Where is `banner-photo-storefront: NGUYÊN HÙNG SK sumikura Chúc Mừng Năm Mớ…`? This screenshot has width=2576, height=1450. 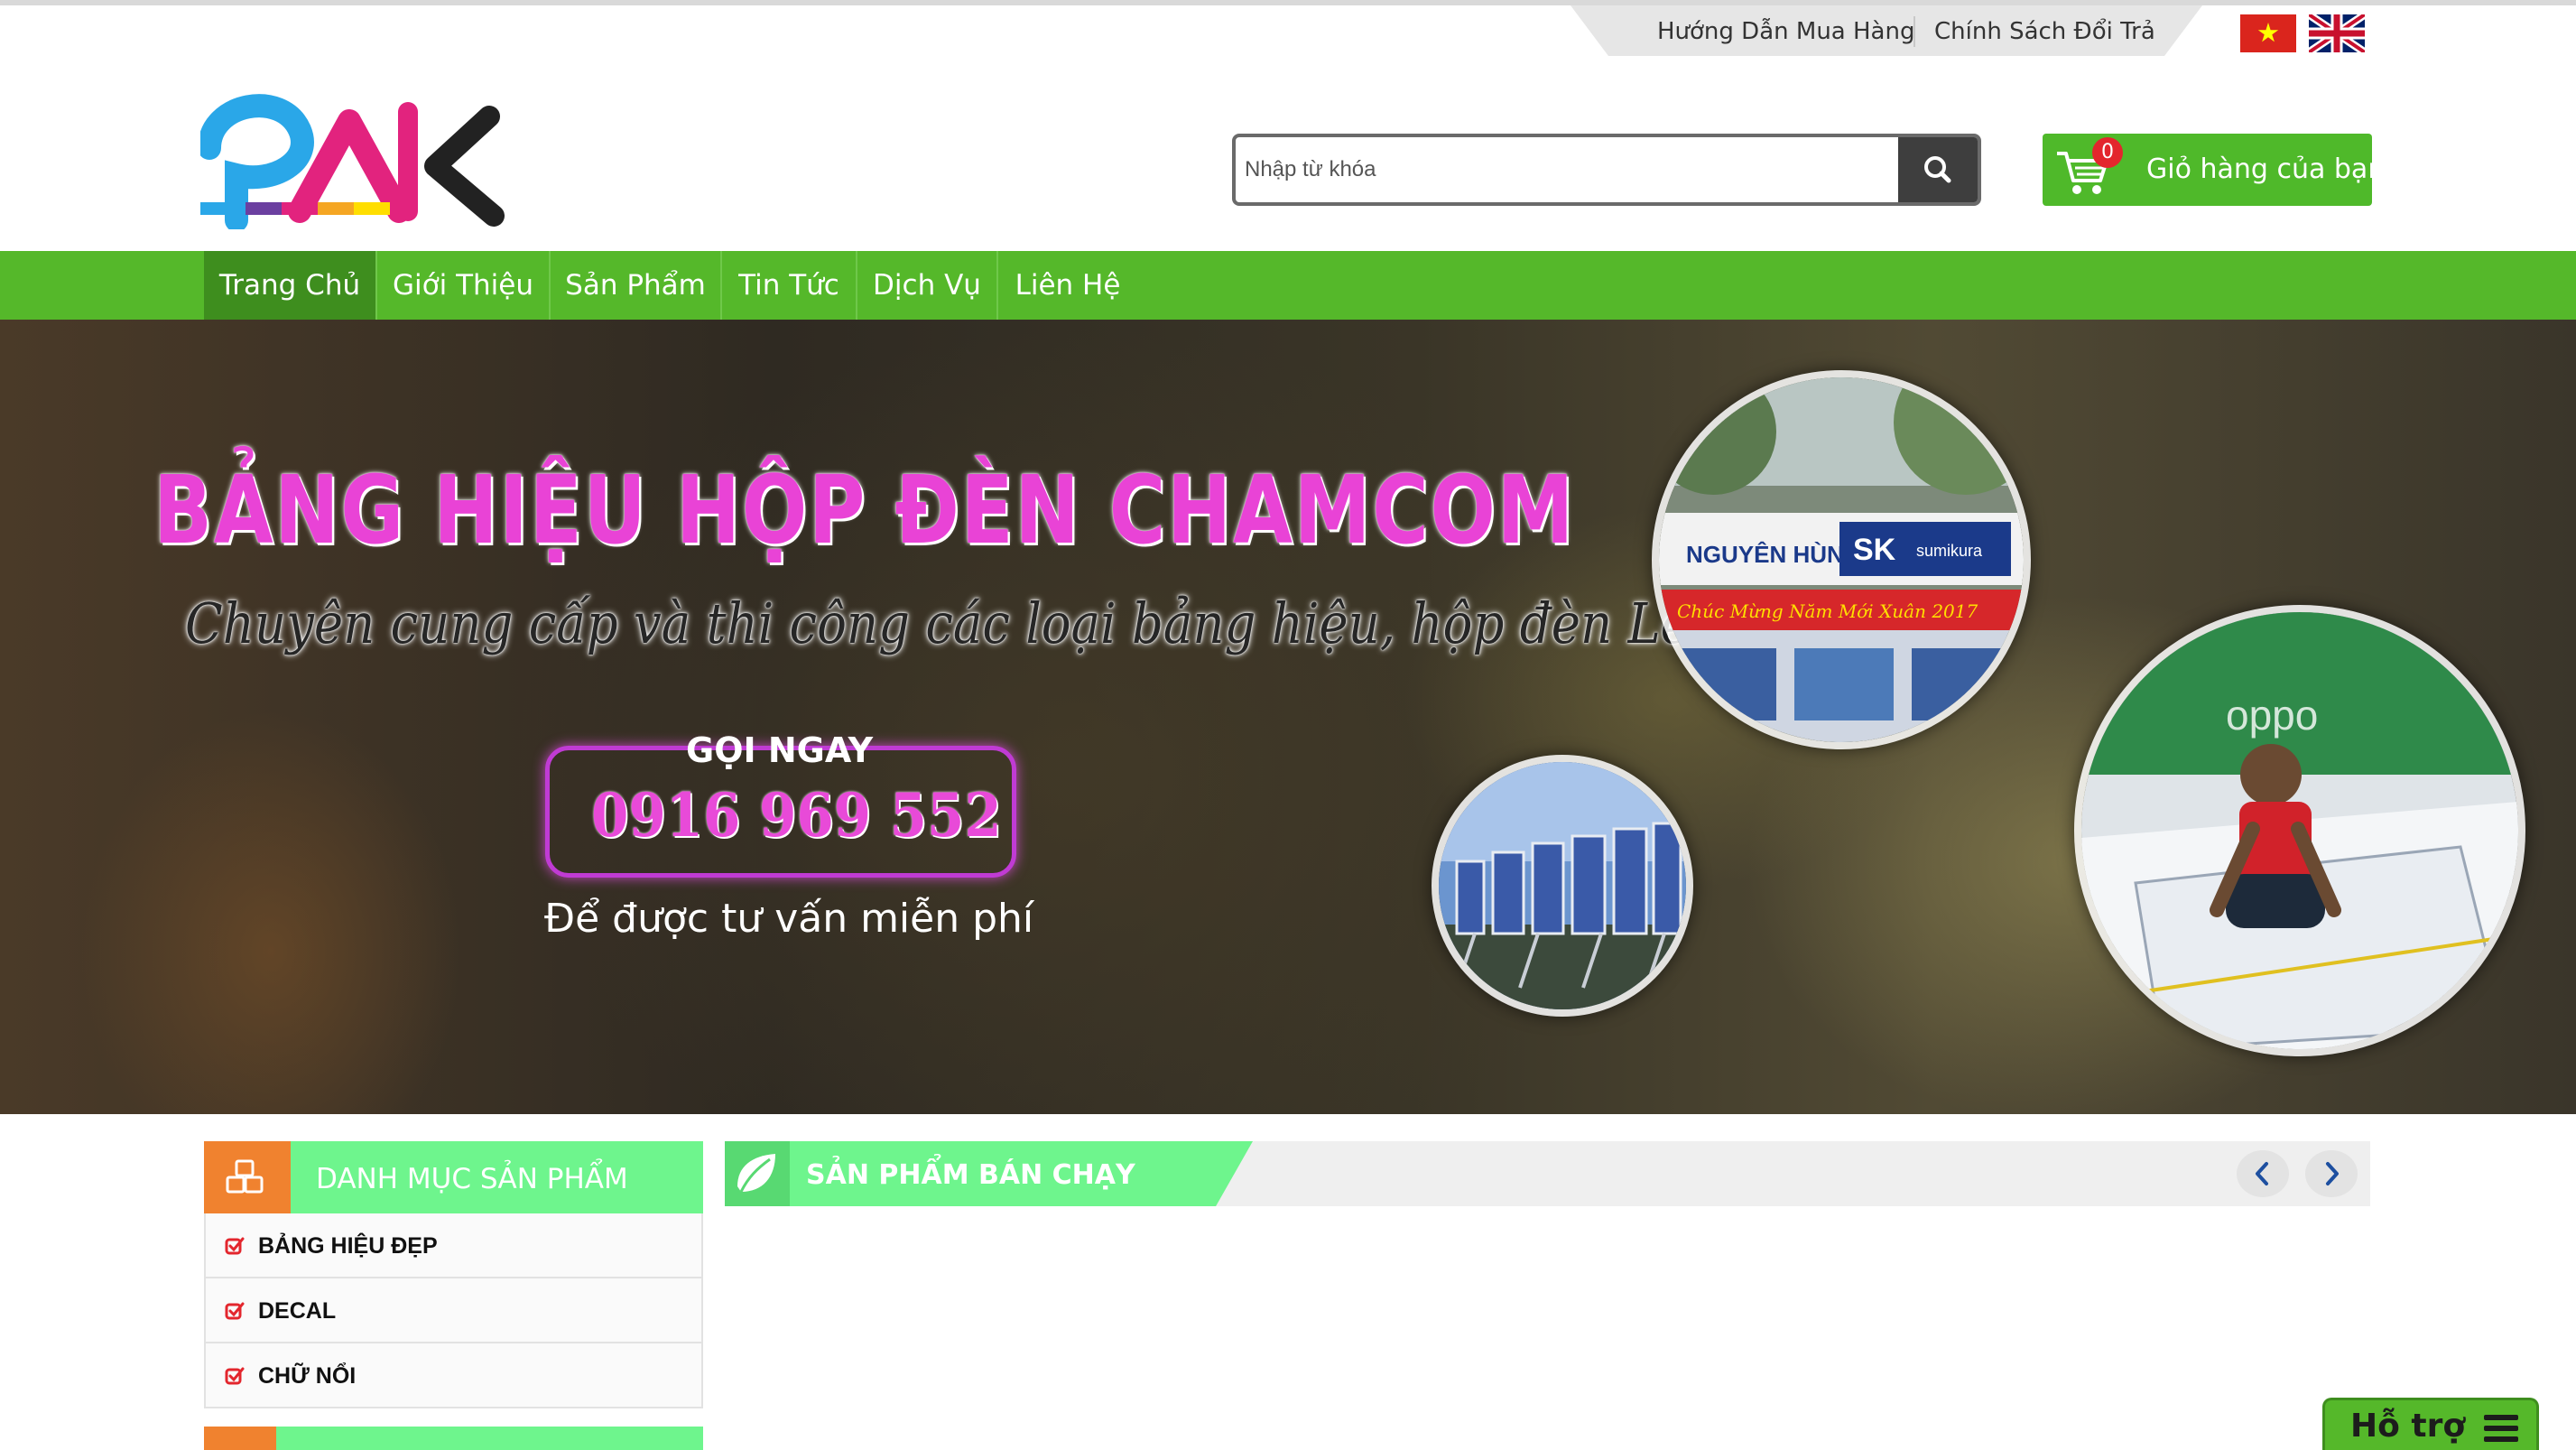
banner-photo-storefront: NGUYÊN HÙNG SK sumikura Chúc Mừng Năm Mớ… is located at coordinates (1841, 559).